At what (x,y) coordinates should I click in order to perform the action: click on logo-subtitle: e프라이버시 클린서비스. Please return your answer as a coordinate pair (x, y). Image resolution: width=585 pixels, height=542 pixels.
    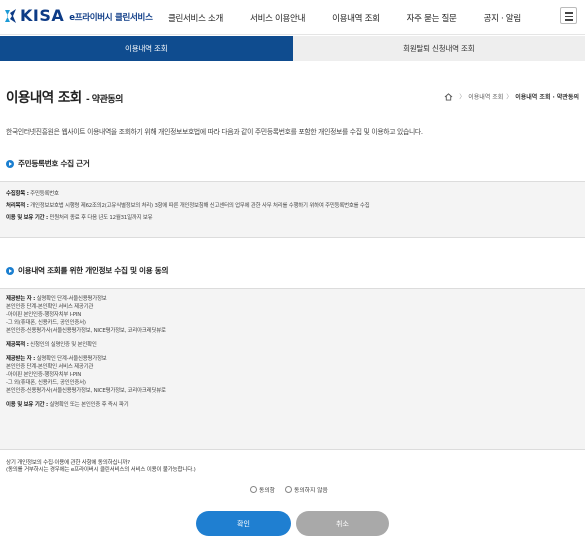
    Looking at the image, I should click on (111, 18).